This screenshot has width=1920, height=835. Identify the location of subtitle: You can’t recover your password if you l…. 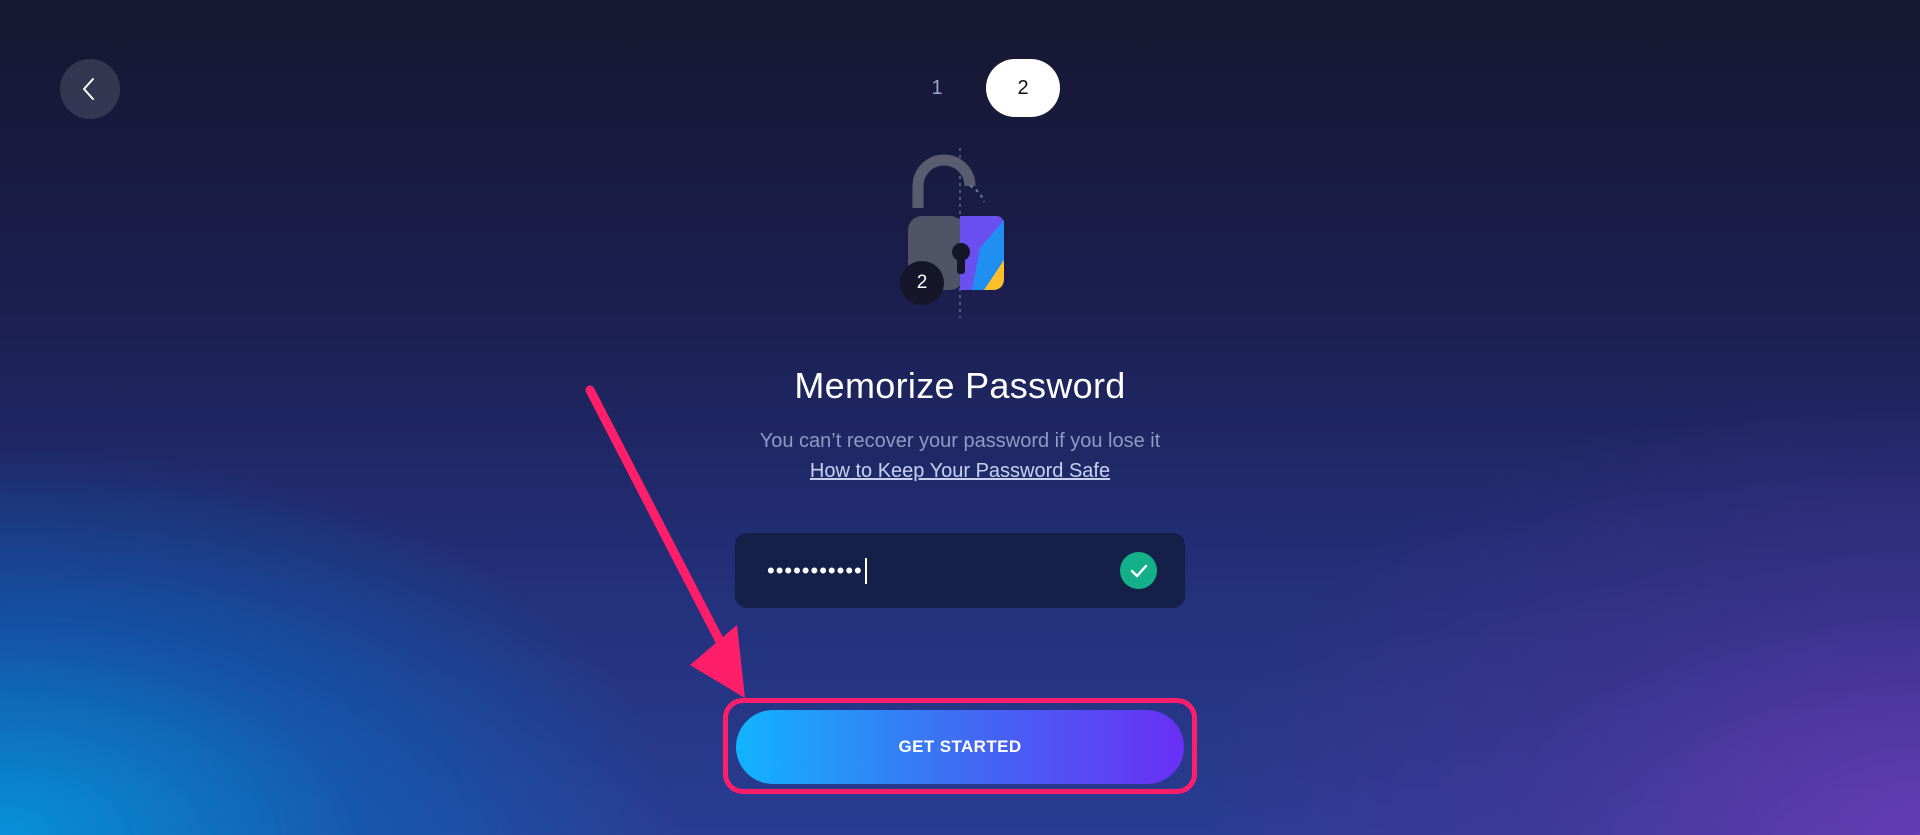
(960, 441).